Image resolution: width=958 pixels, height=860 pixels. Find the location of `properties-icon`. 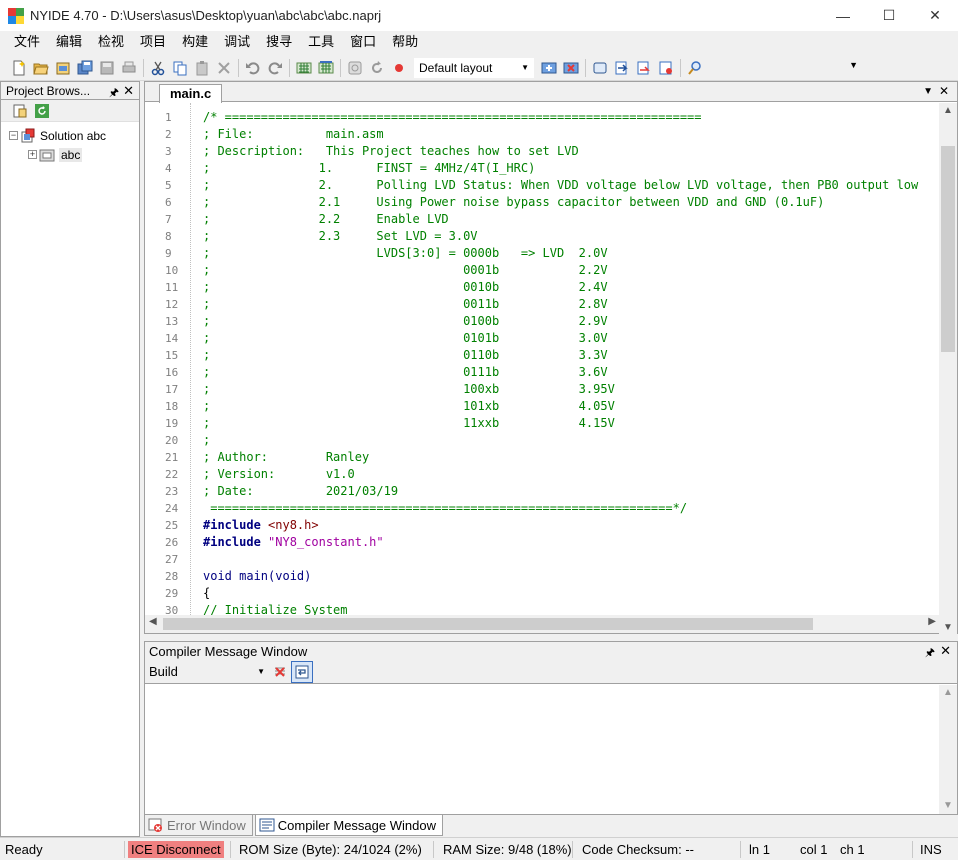

properties-icon is located at coordinates (20, 111).